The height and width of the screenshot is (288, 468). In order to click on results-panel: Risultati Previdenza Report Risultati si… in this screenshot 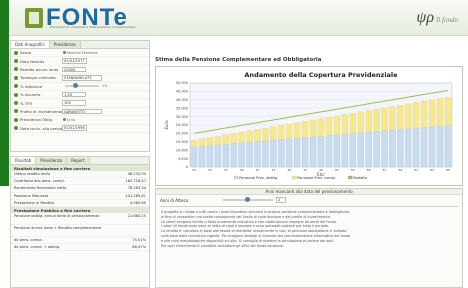, I will do `click(80, 222)`.